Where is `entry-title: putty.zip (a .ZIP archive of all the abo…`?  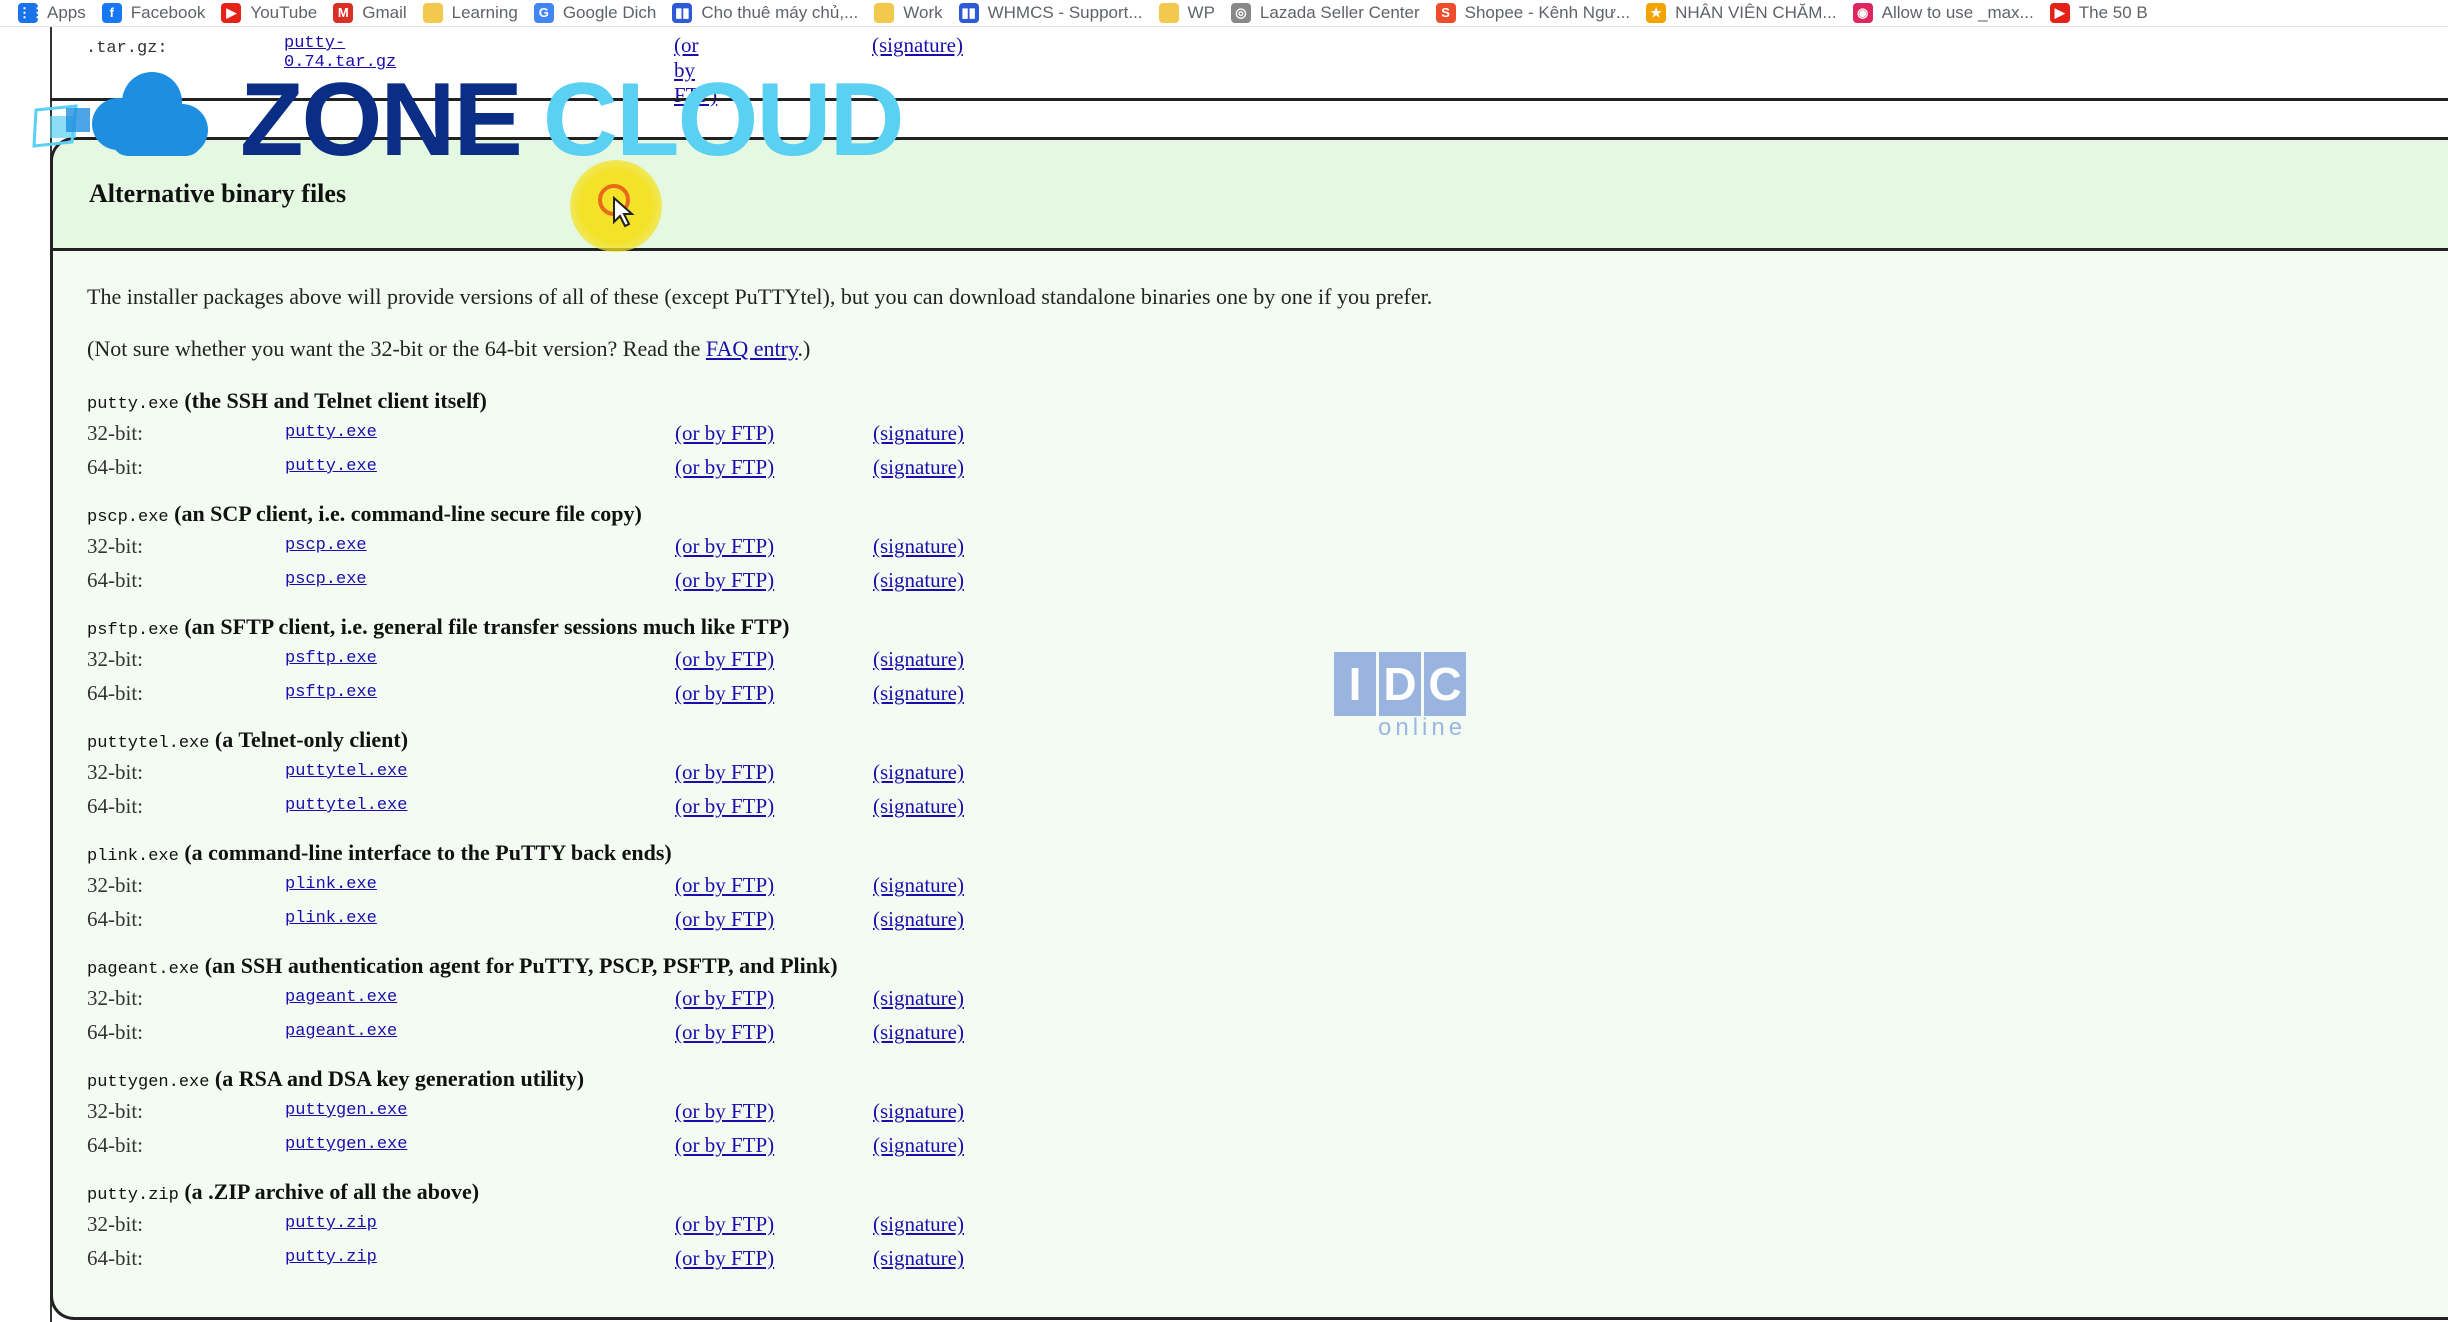
entry-title: putty.zip (a .ZIP archive of all the abo… is located at coordinates (283, 1192).